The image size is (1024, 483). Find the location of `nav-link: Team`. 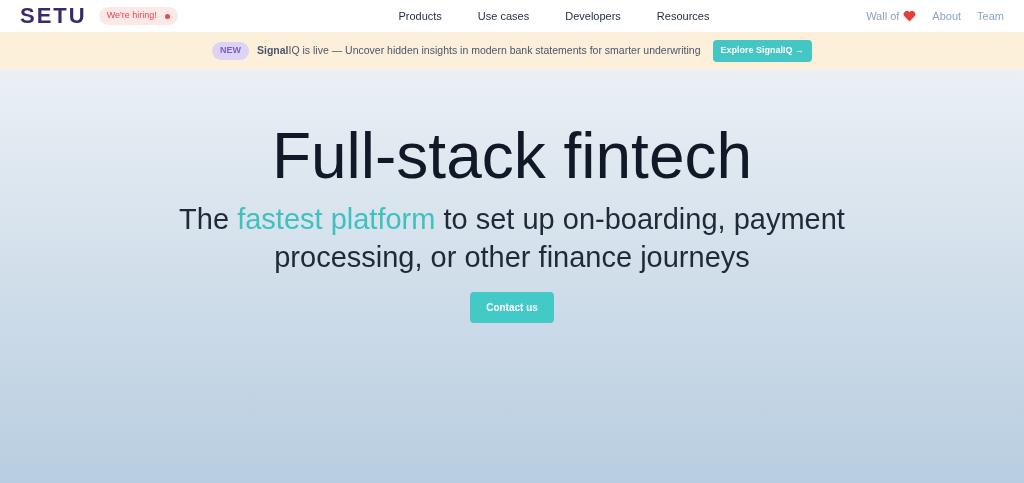

nav-link: Team is located at coordinates (990, 16).